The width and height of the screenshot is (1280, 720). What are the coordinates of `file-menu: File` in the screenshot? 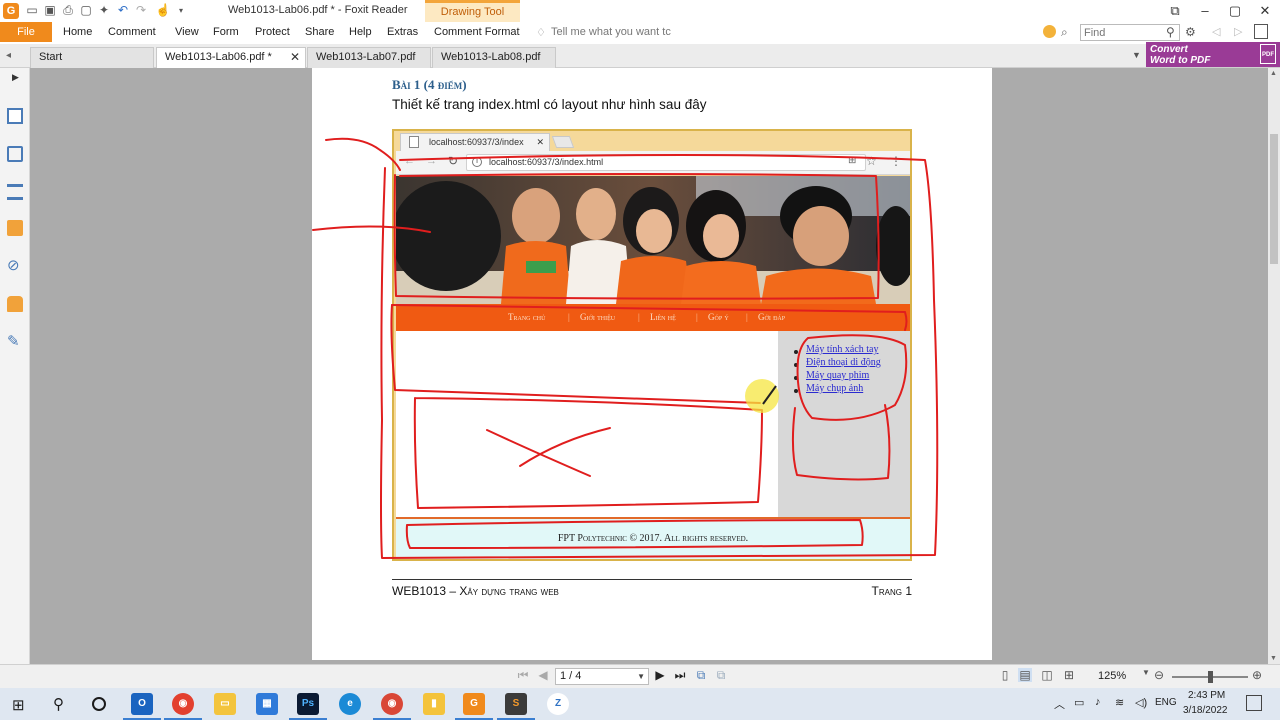 It's located at (26, 32).